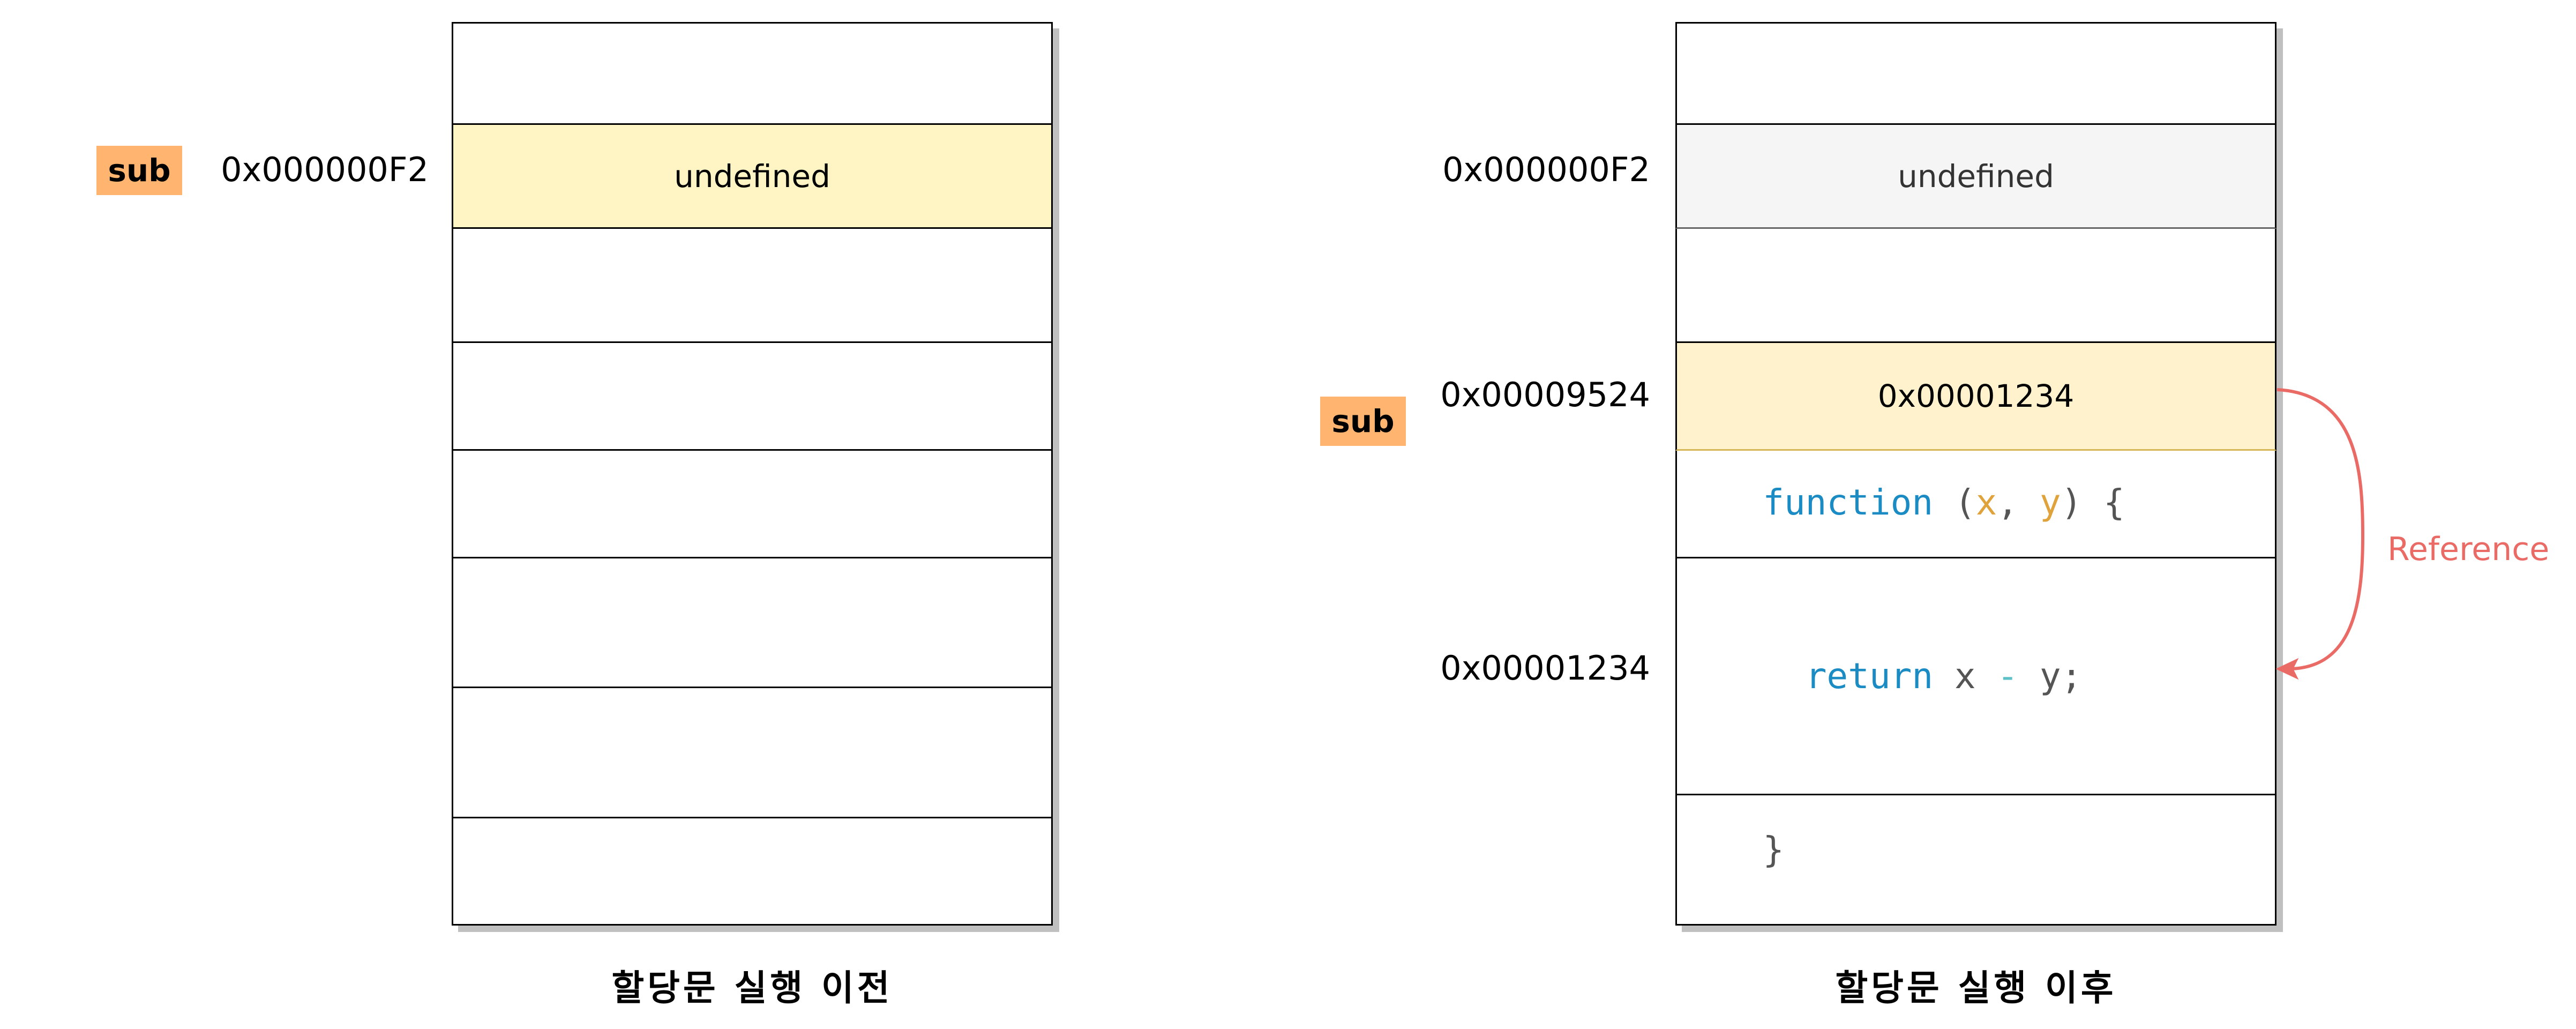  What do you see at coordinates (2468, 549) in the screenshot?
I see `reference-label: Reference` at bounding box center [2468, 549].